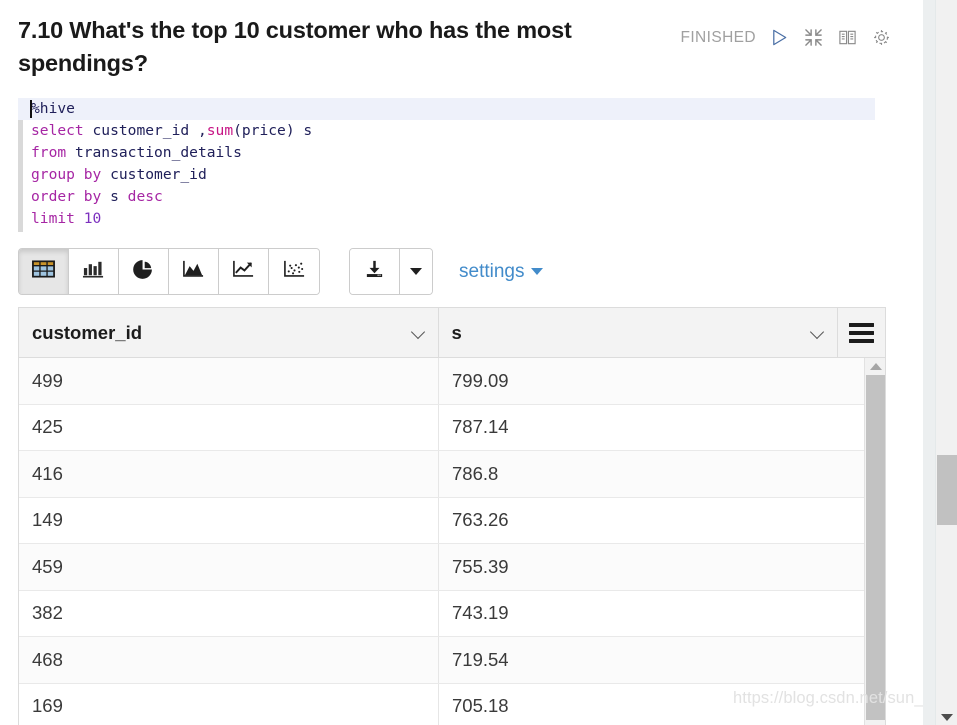 This screenshot has width=957, height=725. I want to click on pie-chart-icon, so click(143, 272).